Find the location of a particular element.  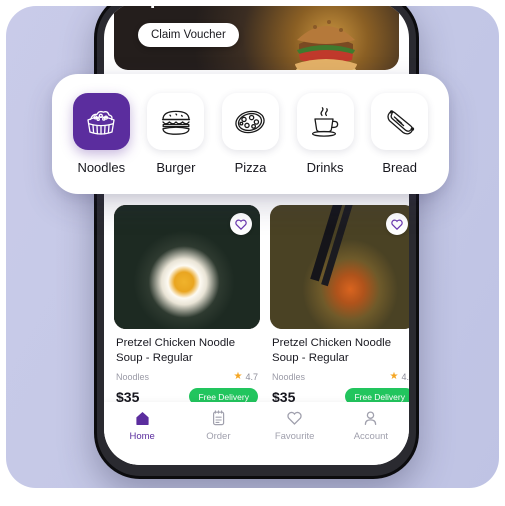

noodle-bowl-icon is located at coordinates (101, 122).